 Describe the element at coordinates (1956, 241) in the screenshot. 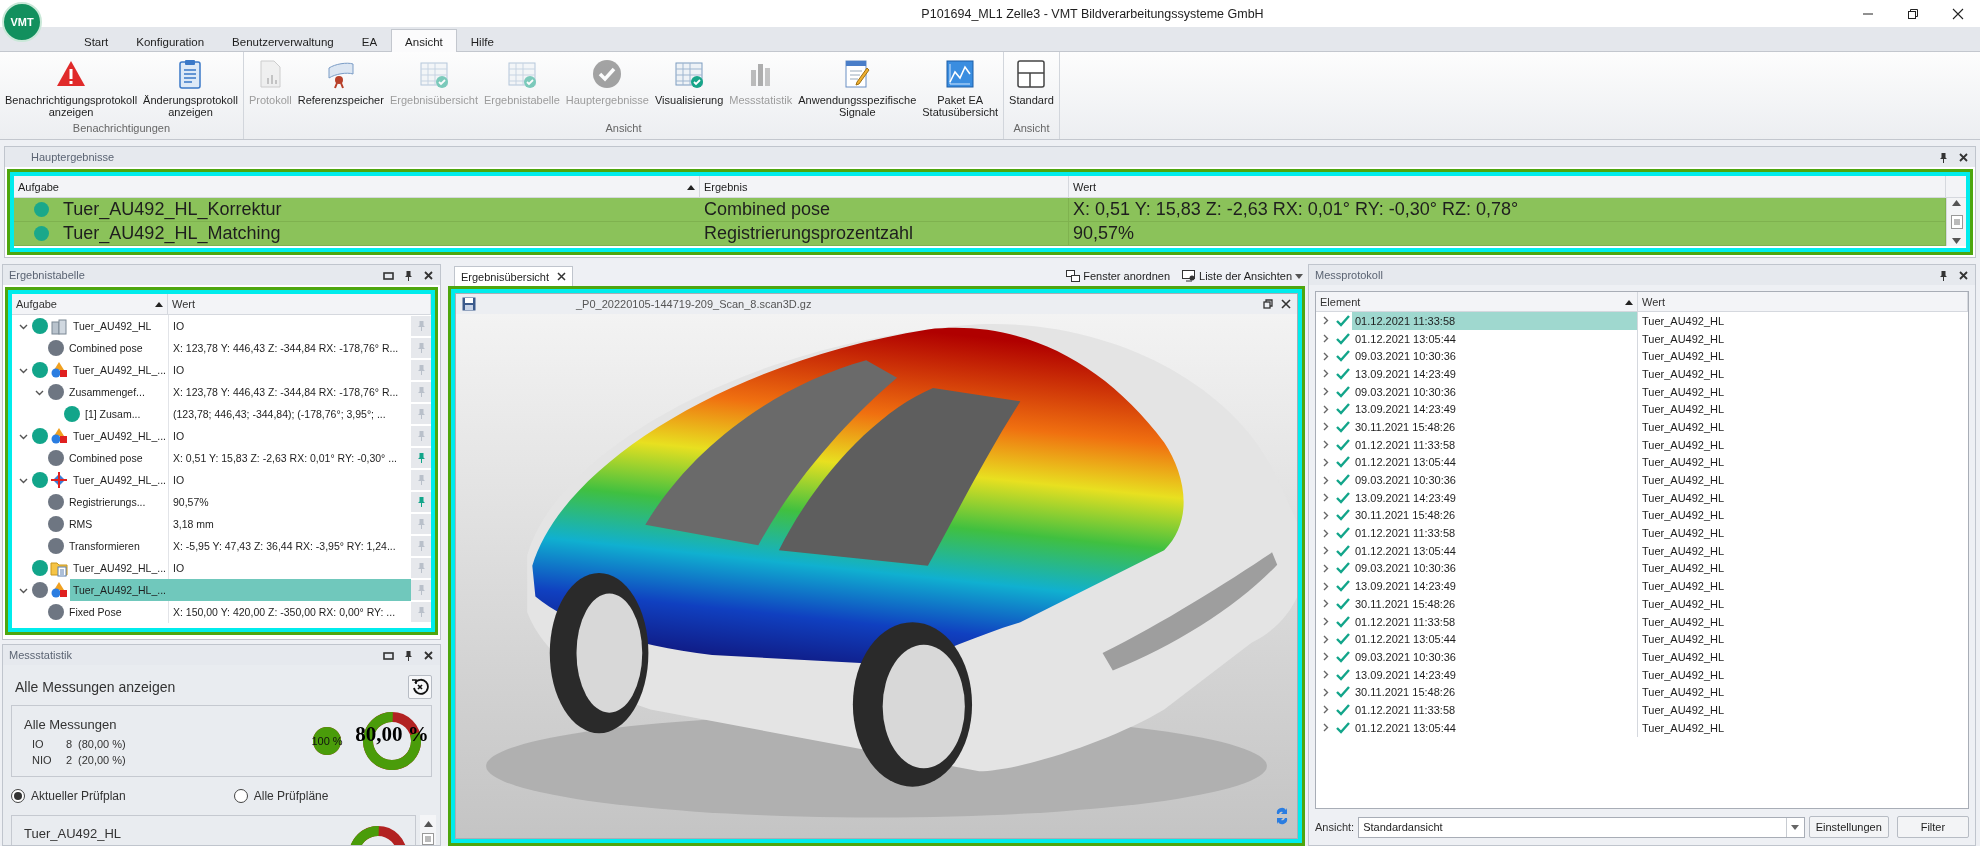

I see `scroll-down-icon` at that location.